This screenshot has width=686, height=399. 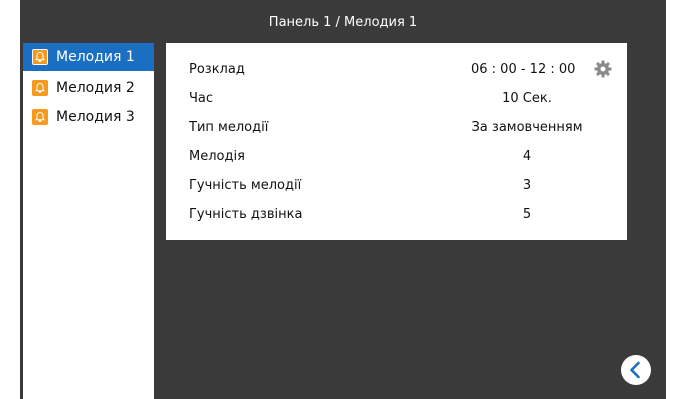 What do you see at coordinates (527, 156) in the screenshot?
I see `row-value: 4` at bounding box center [527, 156].